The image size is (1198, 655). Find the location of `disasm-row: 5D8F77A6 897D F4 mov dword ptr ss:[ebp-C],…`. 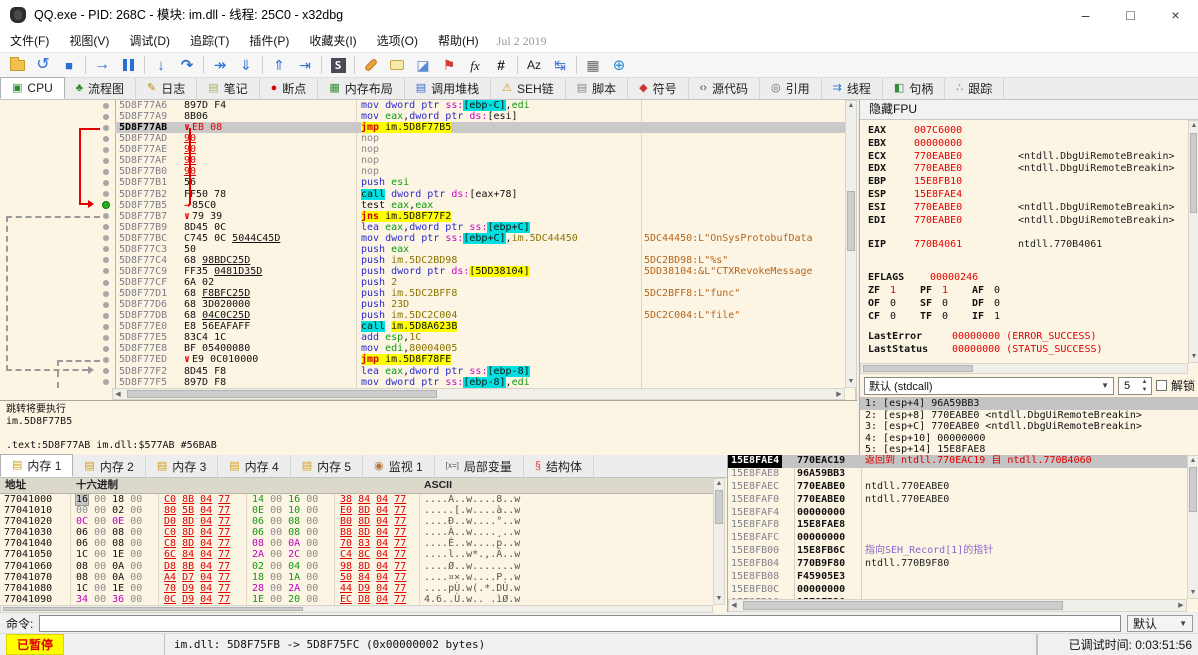

disasm-row: 5D8F77A6 897D F4 mov dword ptr ss:[ebp-C],… is located at coordinates (422, 105).